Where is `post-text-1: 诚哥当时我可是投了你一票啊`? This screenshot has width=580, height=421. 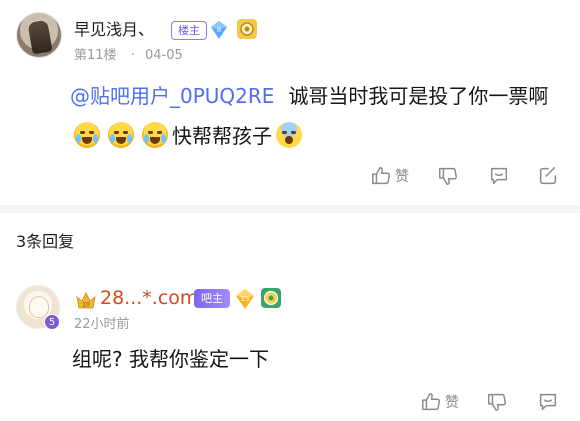 post-text-1: 诚哥当时我可是投了你一票啊 is located at coordinates (418, 96).